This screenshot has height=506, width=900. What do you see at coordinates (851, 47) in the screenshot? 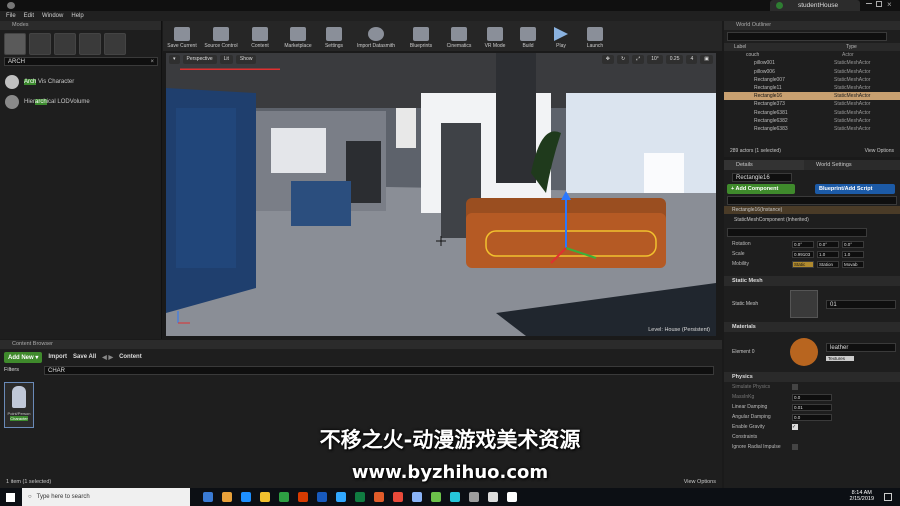
I see `col-type: Type` at bounding box center [851, 47].